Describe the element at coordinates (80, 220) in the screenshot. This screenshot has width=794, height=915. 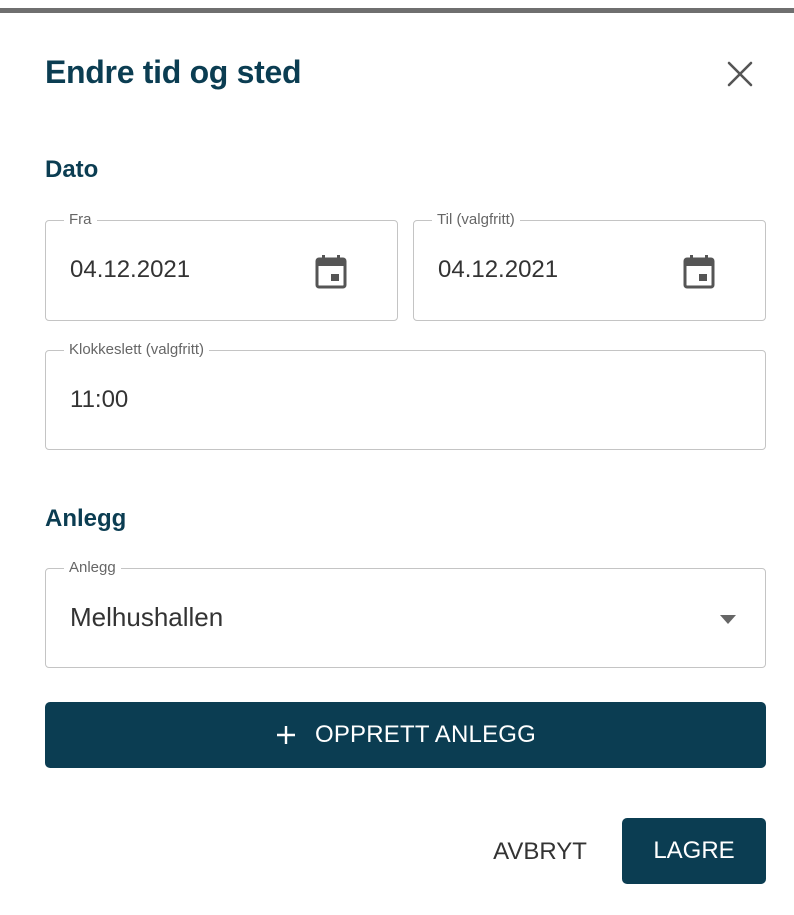
I see `from-date-label: Fra` at that location.